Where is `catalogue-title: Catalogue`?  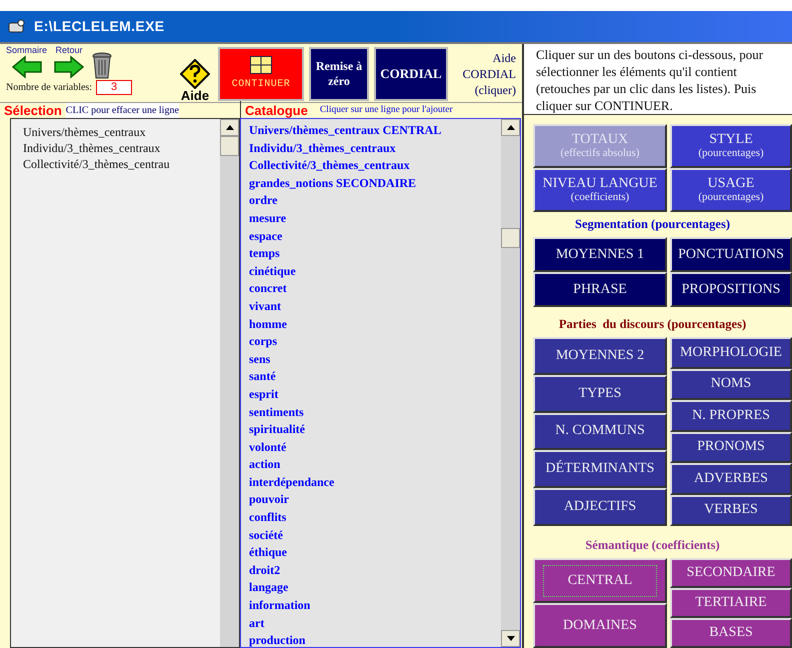 catalogue-title: Catalogue is located at coordinates (276, 111).